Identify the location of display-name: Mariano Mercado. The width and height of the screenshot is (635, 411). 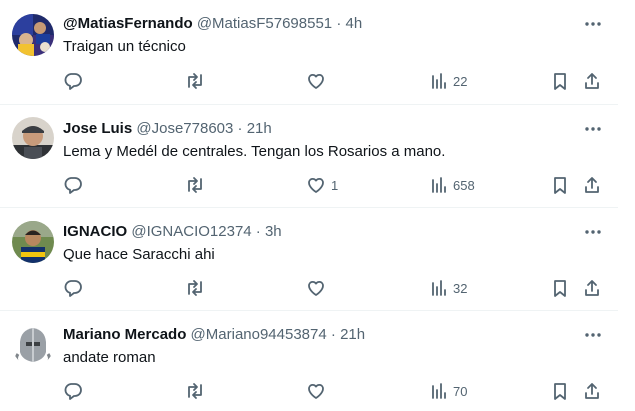
(124, 334).